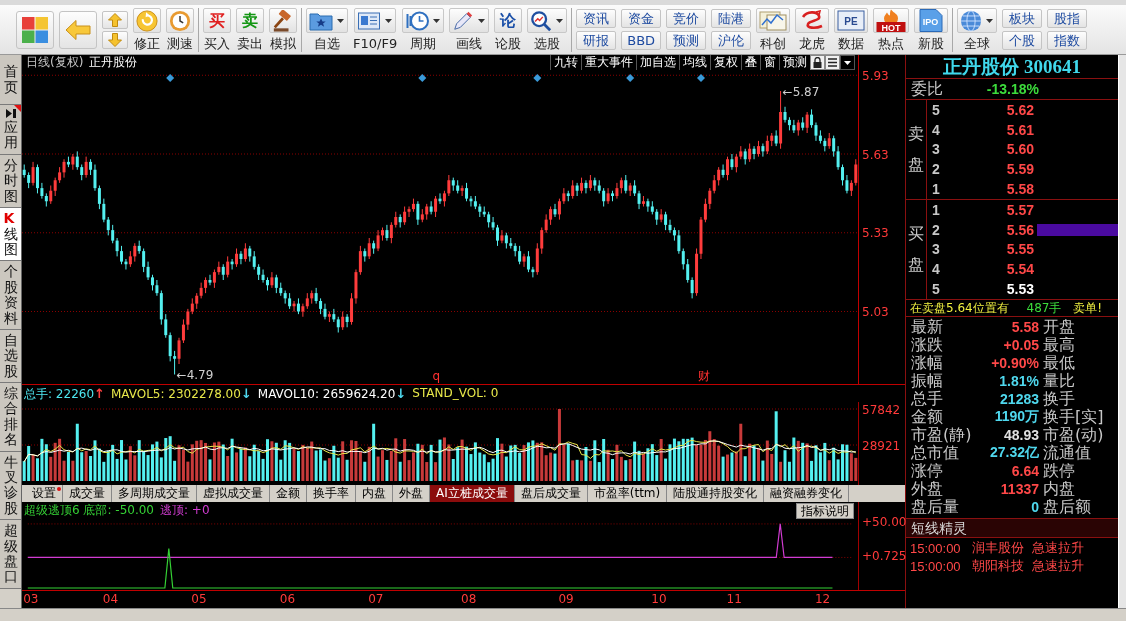 This screenshot has height=621, width=1126. What do you see at coordinates (641, 18) in the screenshot?
I see `toolbar-button: 资金` at bounding box center [641, 18].